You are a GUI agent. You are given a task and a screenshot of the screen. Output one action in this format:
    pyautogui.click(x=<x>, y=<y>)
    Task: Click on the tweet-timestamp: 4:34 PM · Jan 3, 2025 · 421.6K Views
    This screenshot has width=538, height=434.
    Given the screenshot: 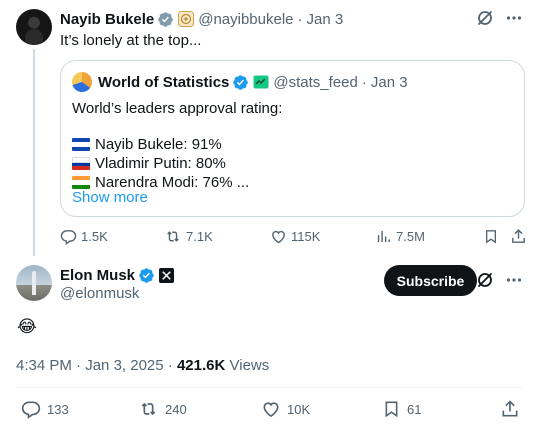 What is the action you would take?
    pyautogui.click(x=142, y=365)
    